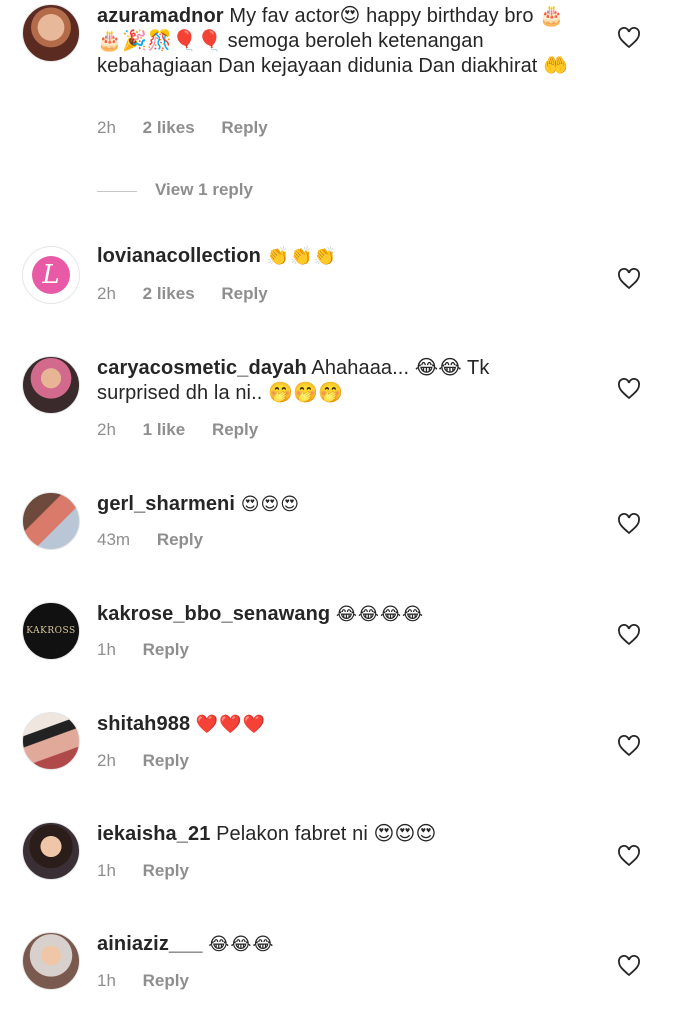 The width and height of the screenshot is (680, 1024). I want to click on logo-l-icon: L, so click(51, 275).